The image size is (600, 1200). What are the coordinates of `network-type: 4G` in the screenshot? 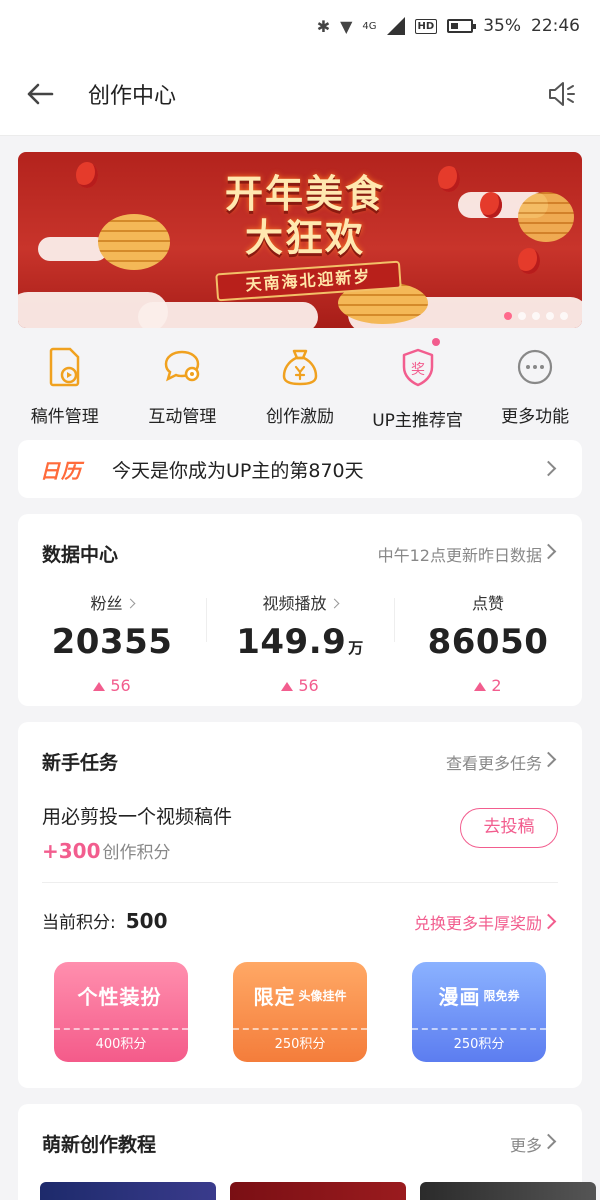 It's located at (369, 26).